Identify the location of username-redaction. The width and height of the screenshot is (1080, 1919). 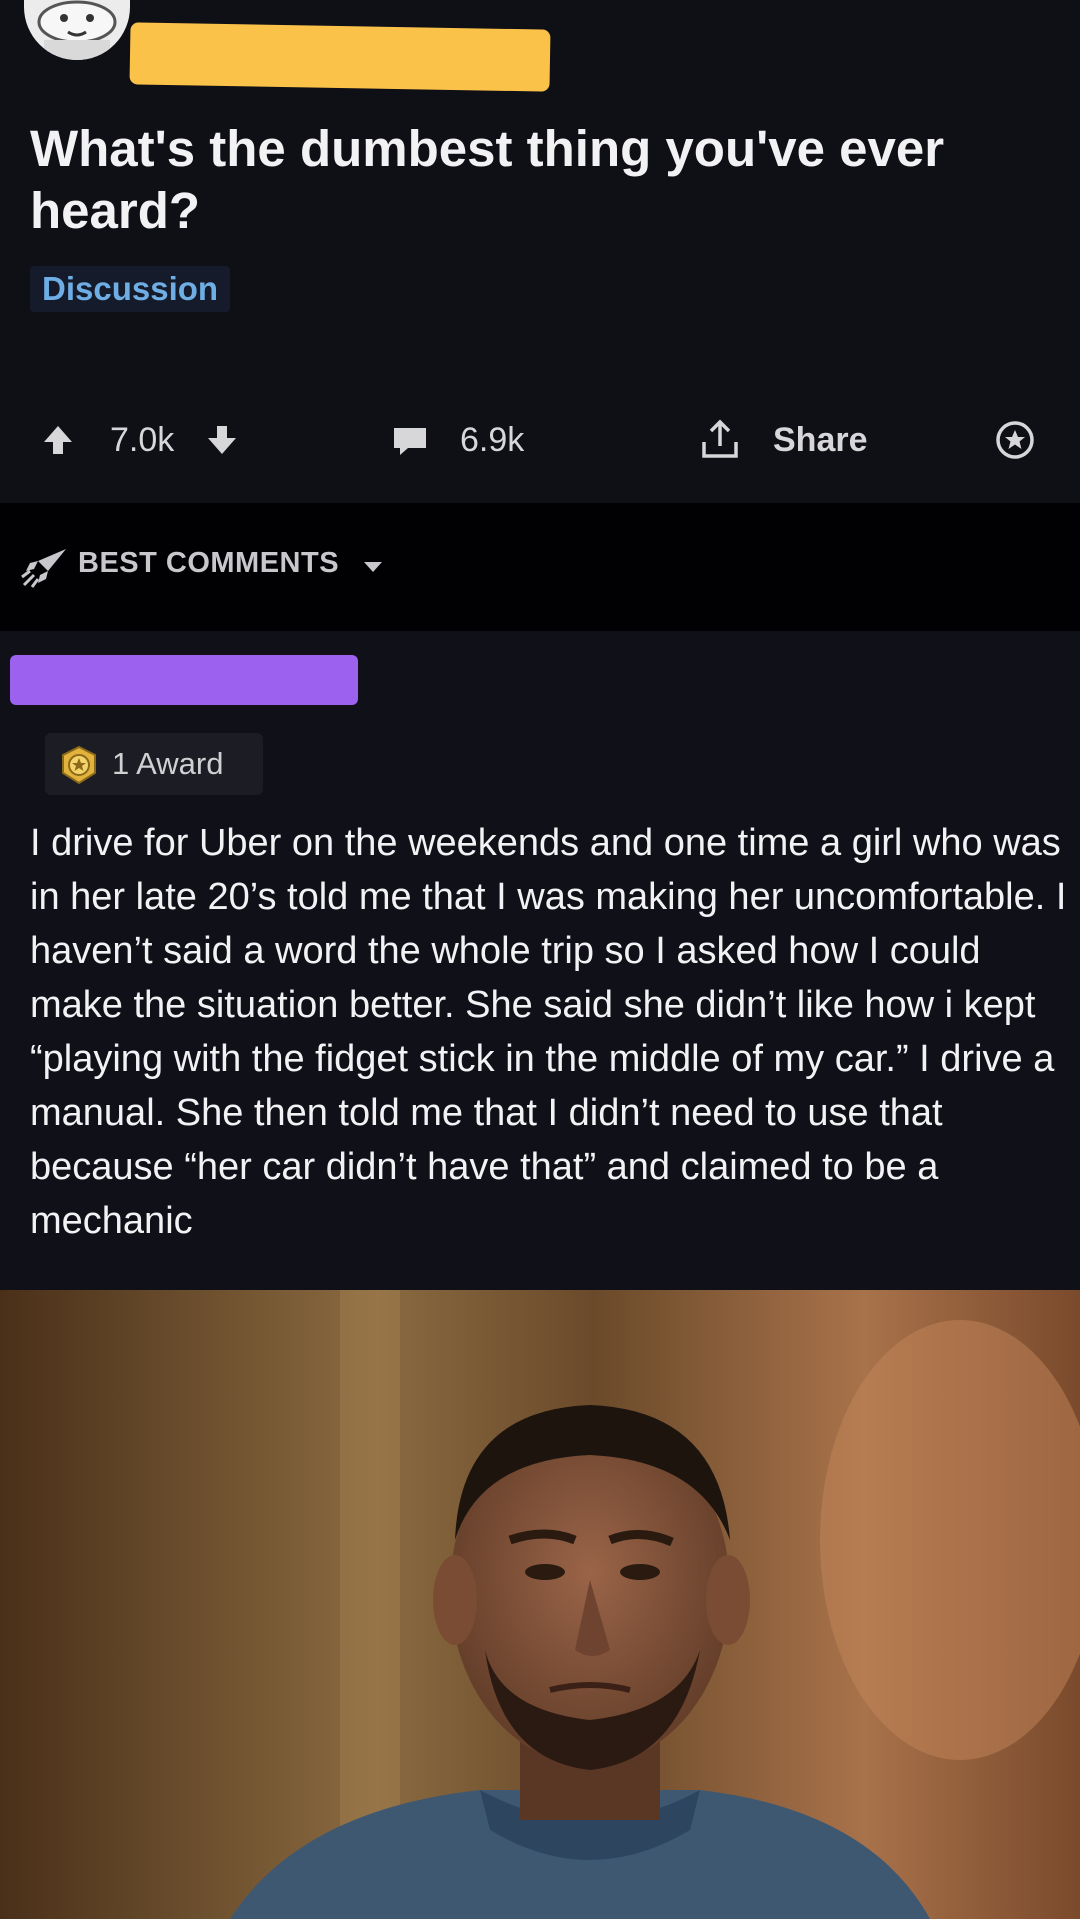
(340, 57).